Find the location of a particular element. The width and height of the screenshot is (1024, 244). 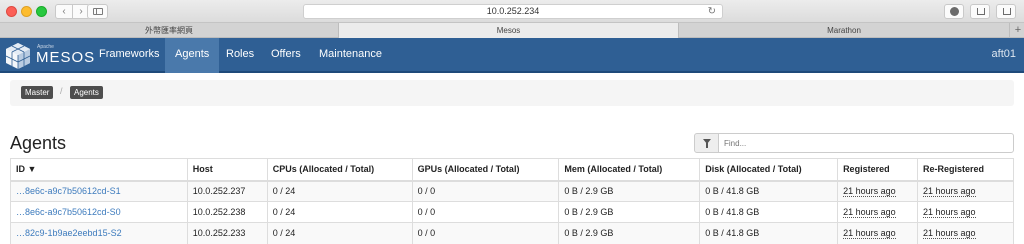

mesos-logo-icon is located at coordinates (18, 56).